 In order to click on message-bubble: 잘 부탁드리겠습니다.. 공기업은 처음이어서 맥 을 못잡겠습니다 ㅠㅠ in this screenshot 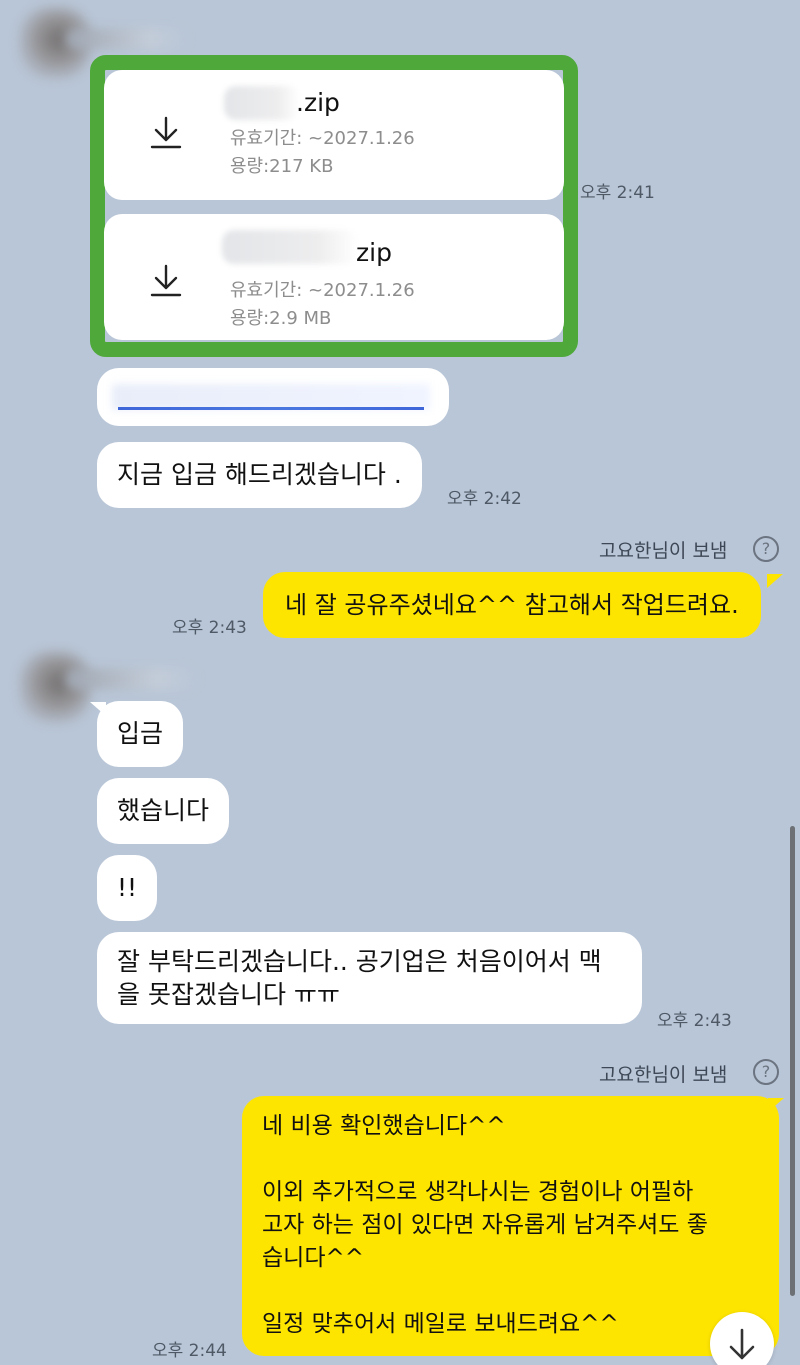, I will do `click(369, 978)`.